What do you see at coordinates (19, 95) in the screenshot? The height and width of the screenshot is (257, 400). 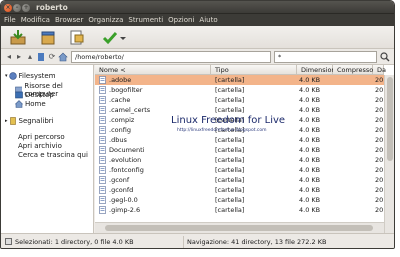 I see `desktop-icon` at bounding box center [19, 95].